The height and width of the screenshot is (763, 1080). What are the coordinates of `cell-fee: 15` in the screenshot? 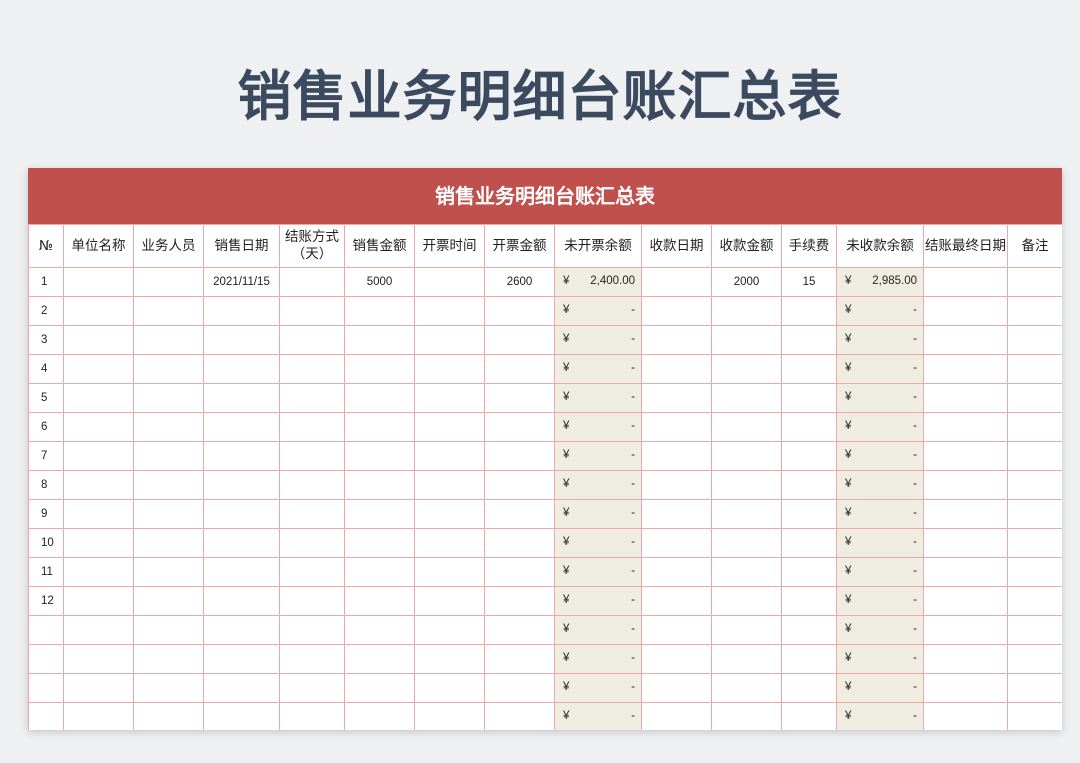 It's located at (809, 282).